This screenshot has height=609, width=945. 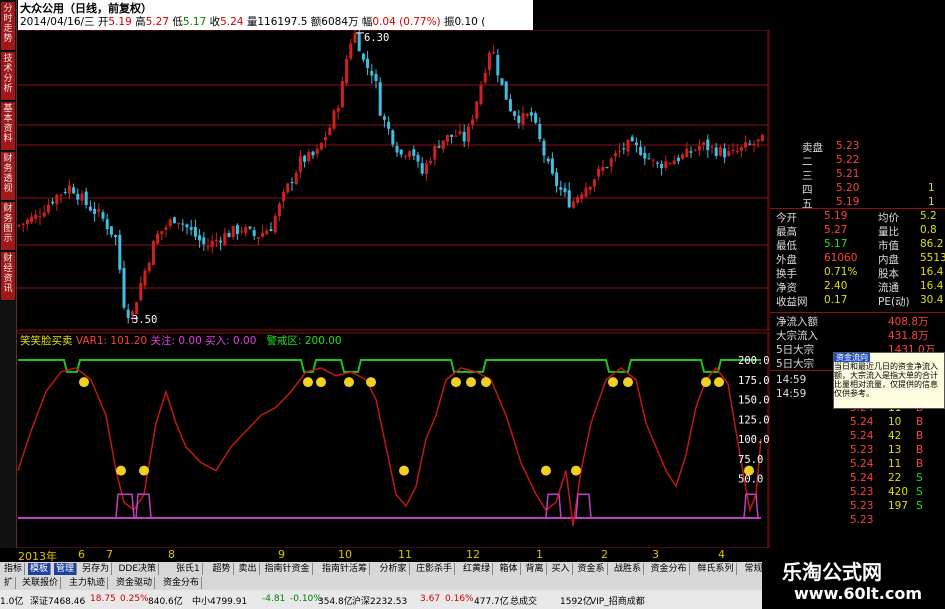 I want to click on tab-tabbar2-1: 关联报价, so click(x=41, y=583).